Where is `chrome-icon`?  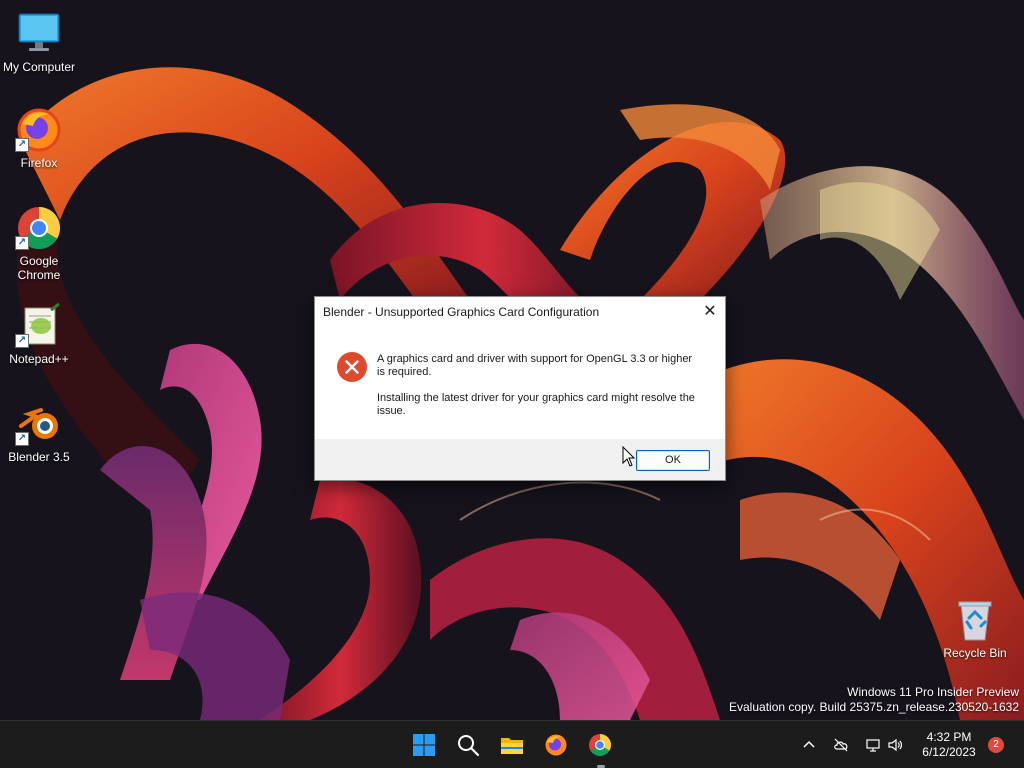 chrome-icon is located at coordinates (600, 745).